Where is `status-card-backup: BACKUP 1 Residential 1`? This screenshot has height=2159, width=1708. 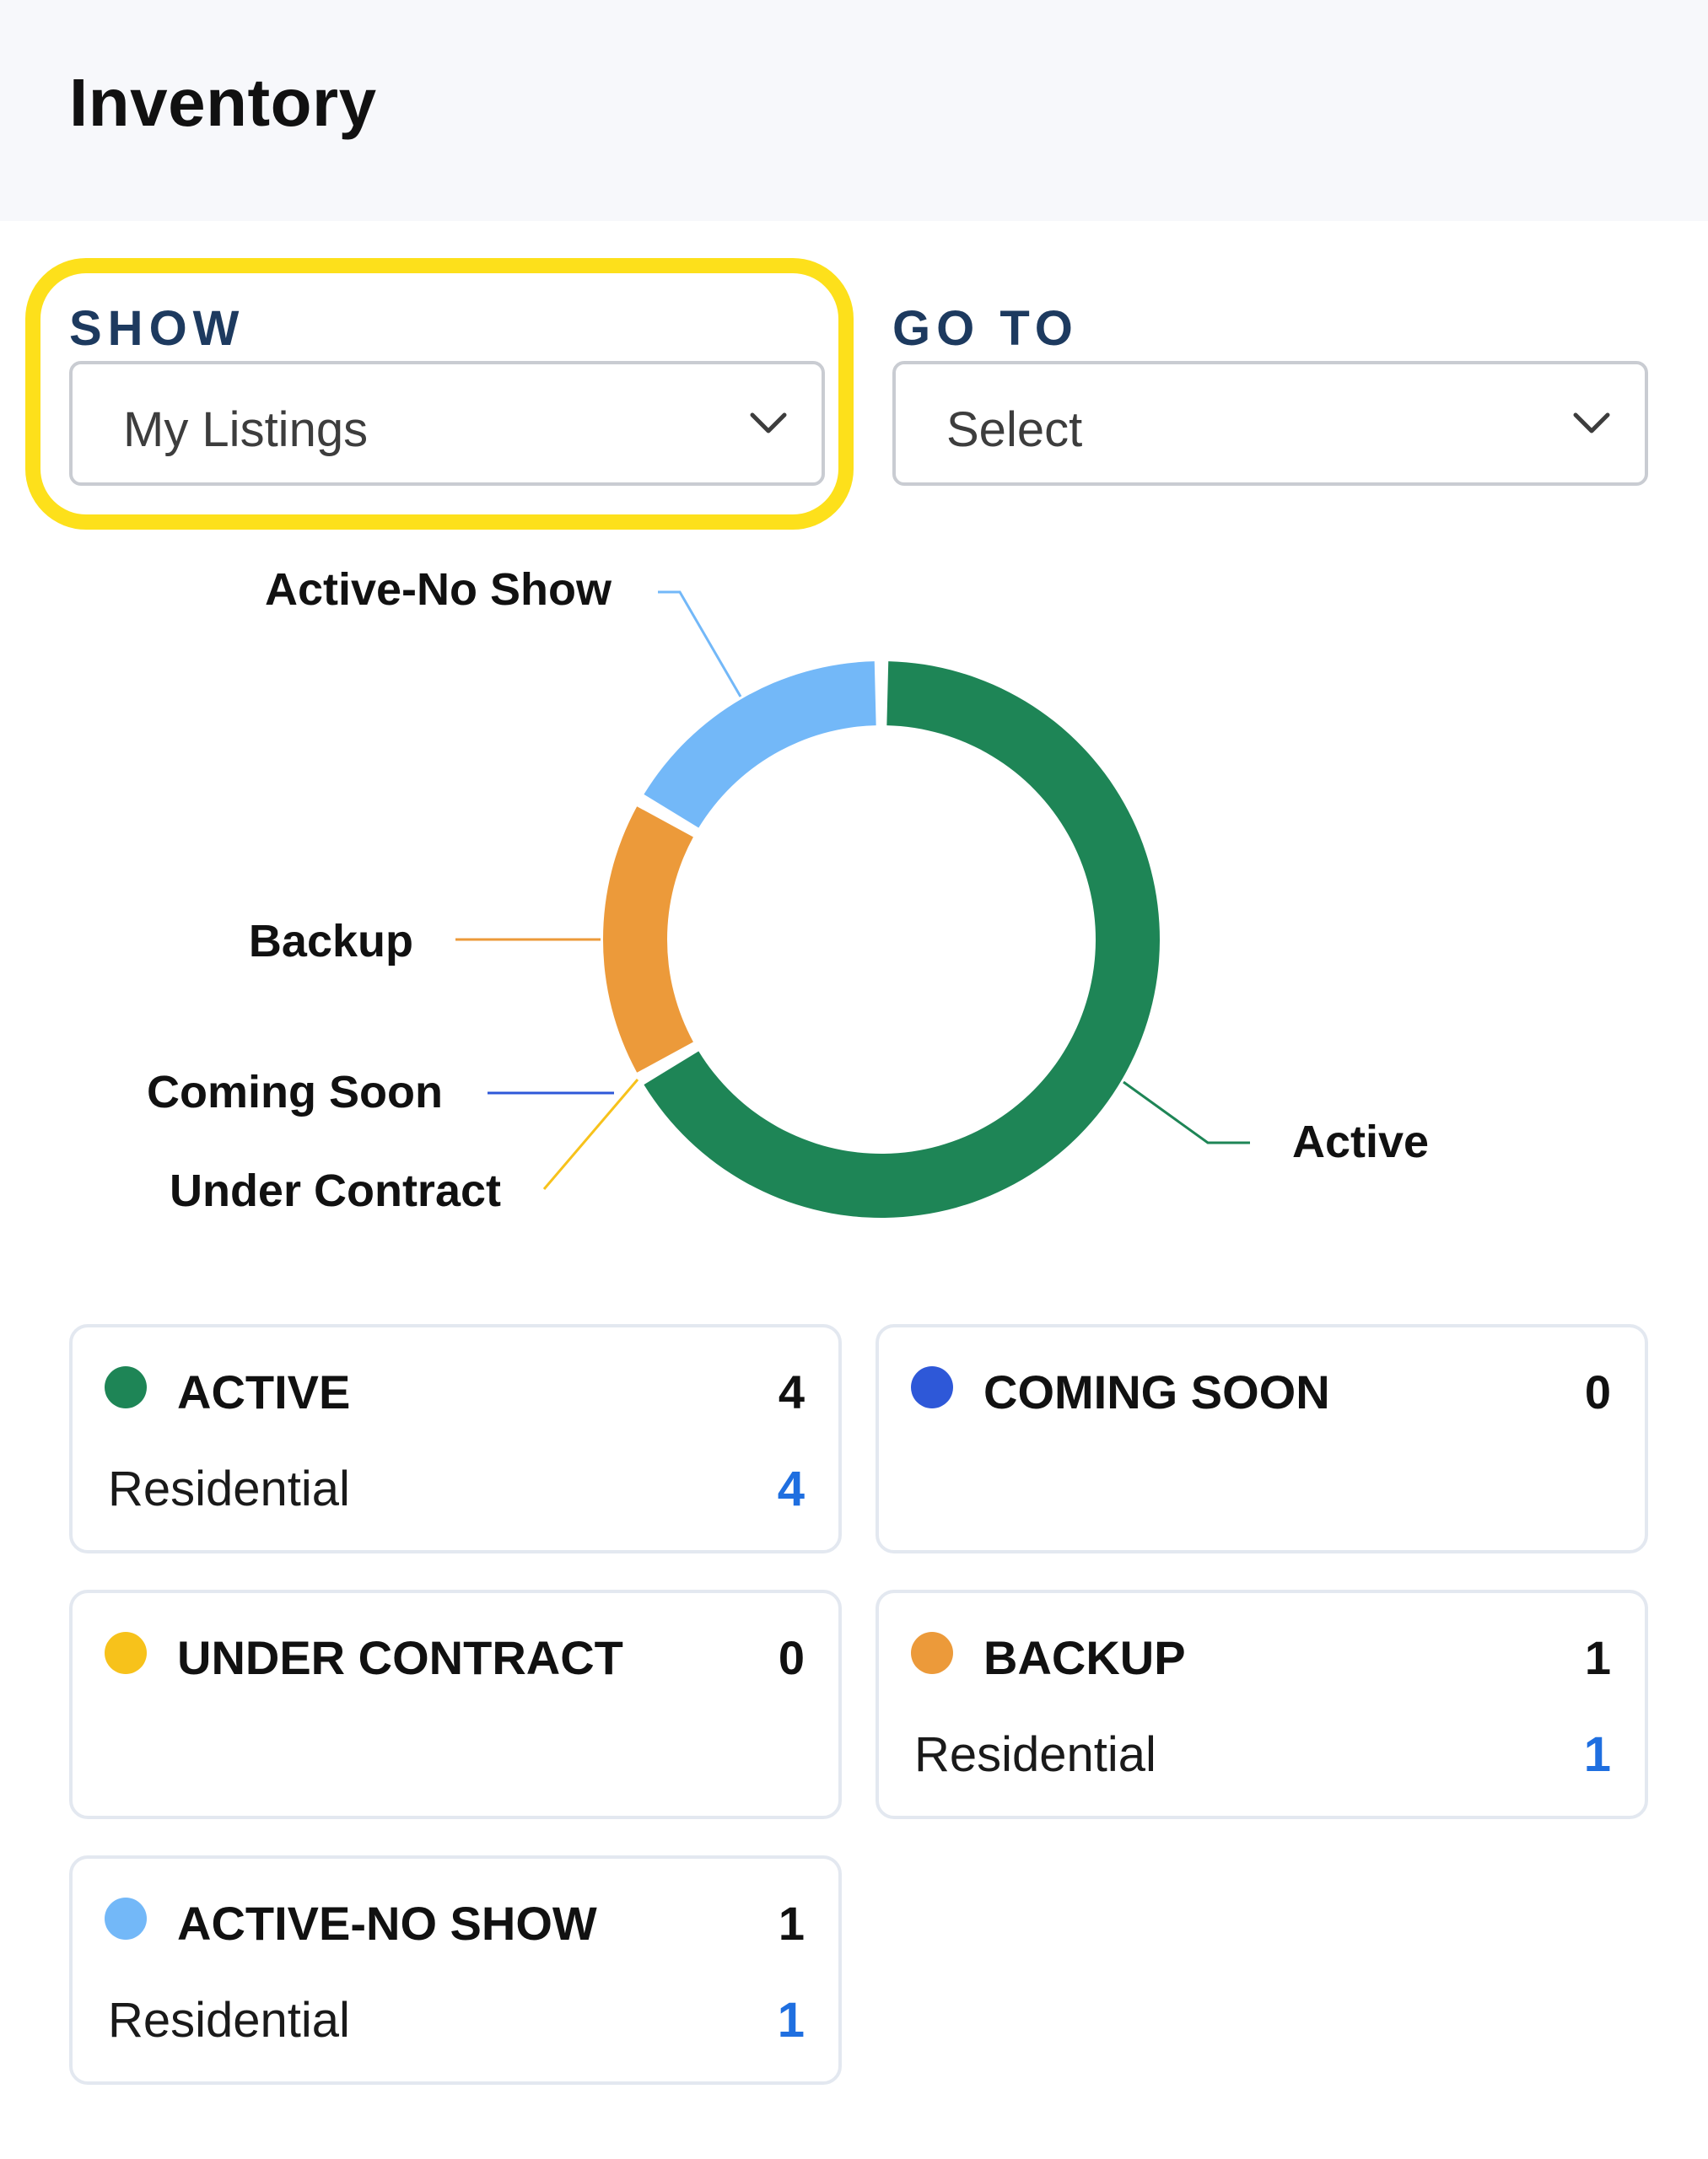
status-card-backup: BACKUP 1 Residential 1 is located at coordinates (1262, 1704).